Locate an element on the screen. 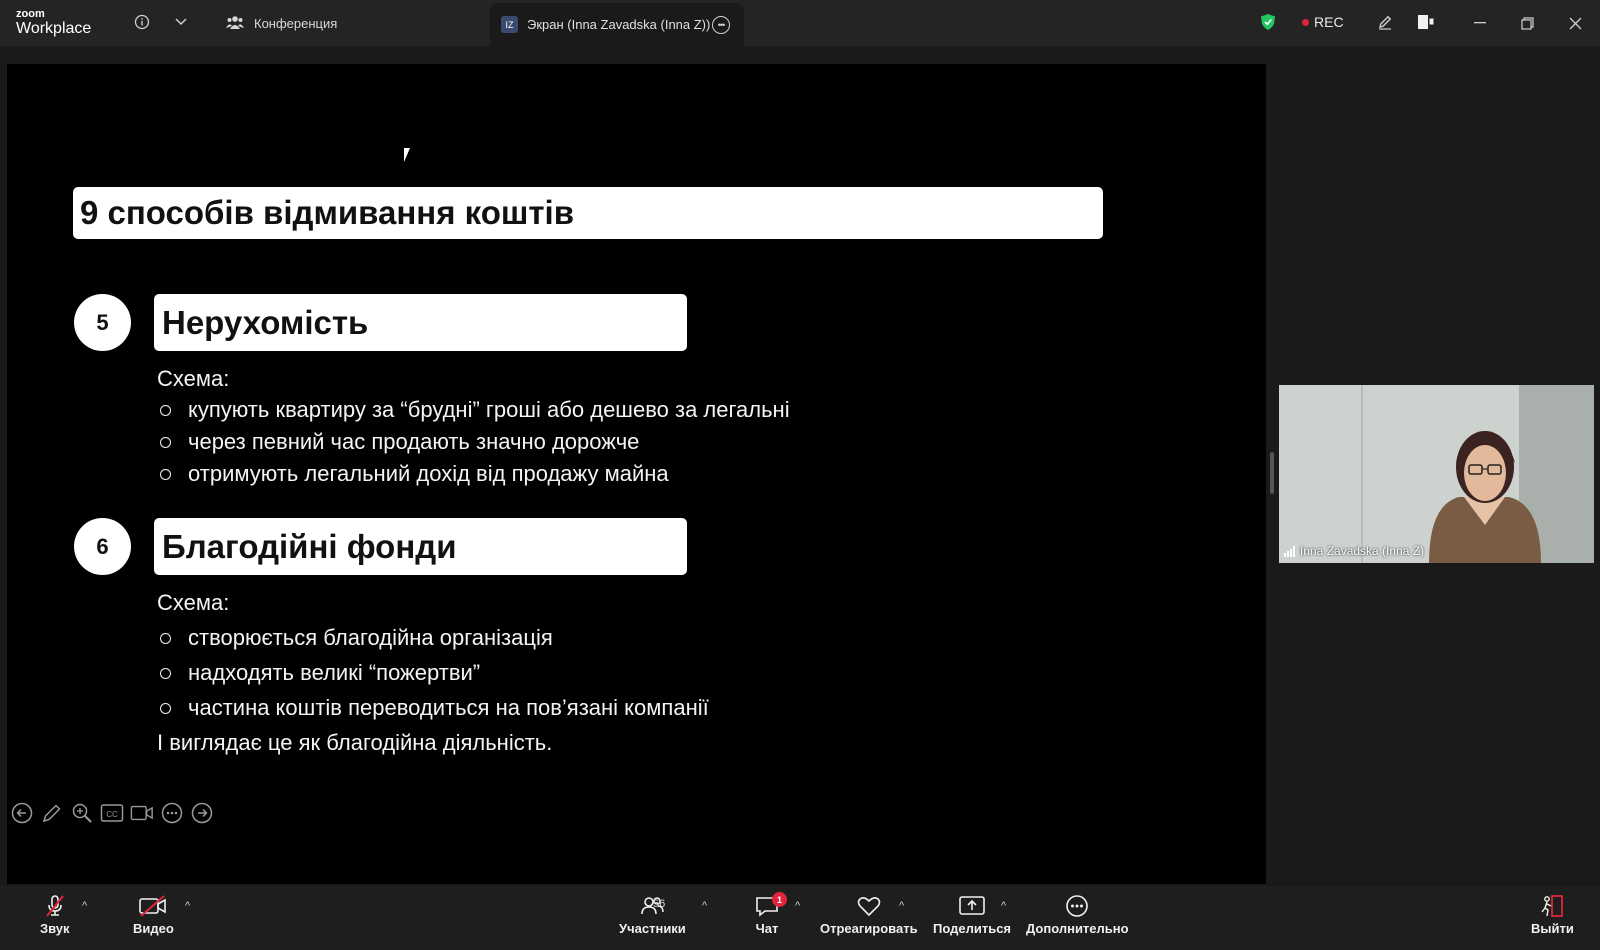 The height and width of the screenshot is (950, 1600). participants-button: 56 Участники is located at coordinates (652, 915).